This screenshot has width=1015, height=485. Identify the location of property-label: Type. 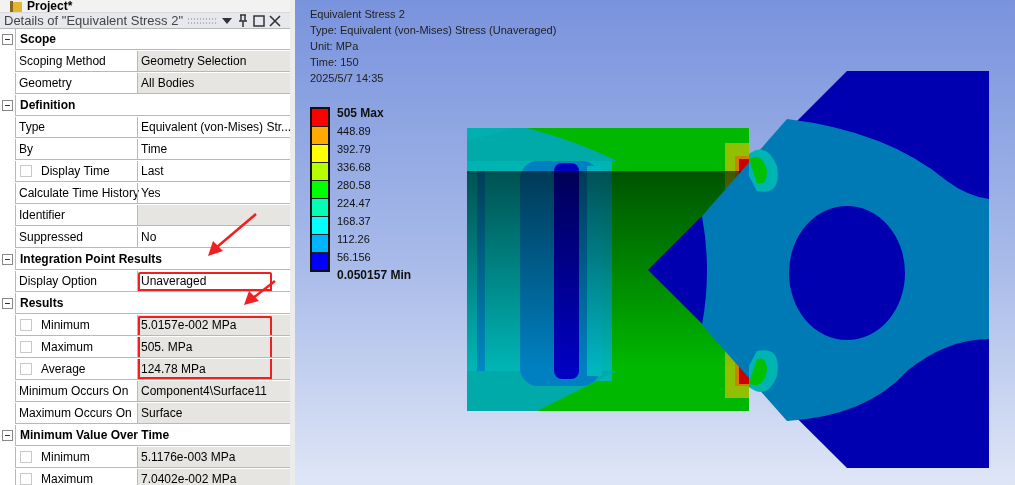
(76, 127).